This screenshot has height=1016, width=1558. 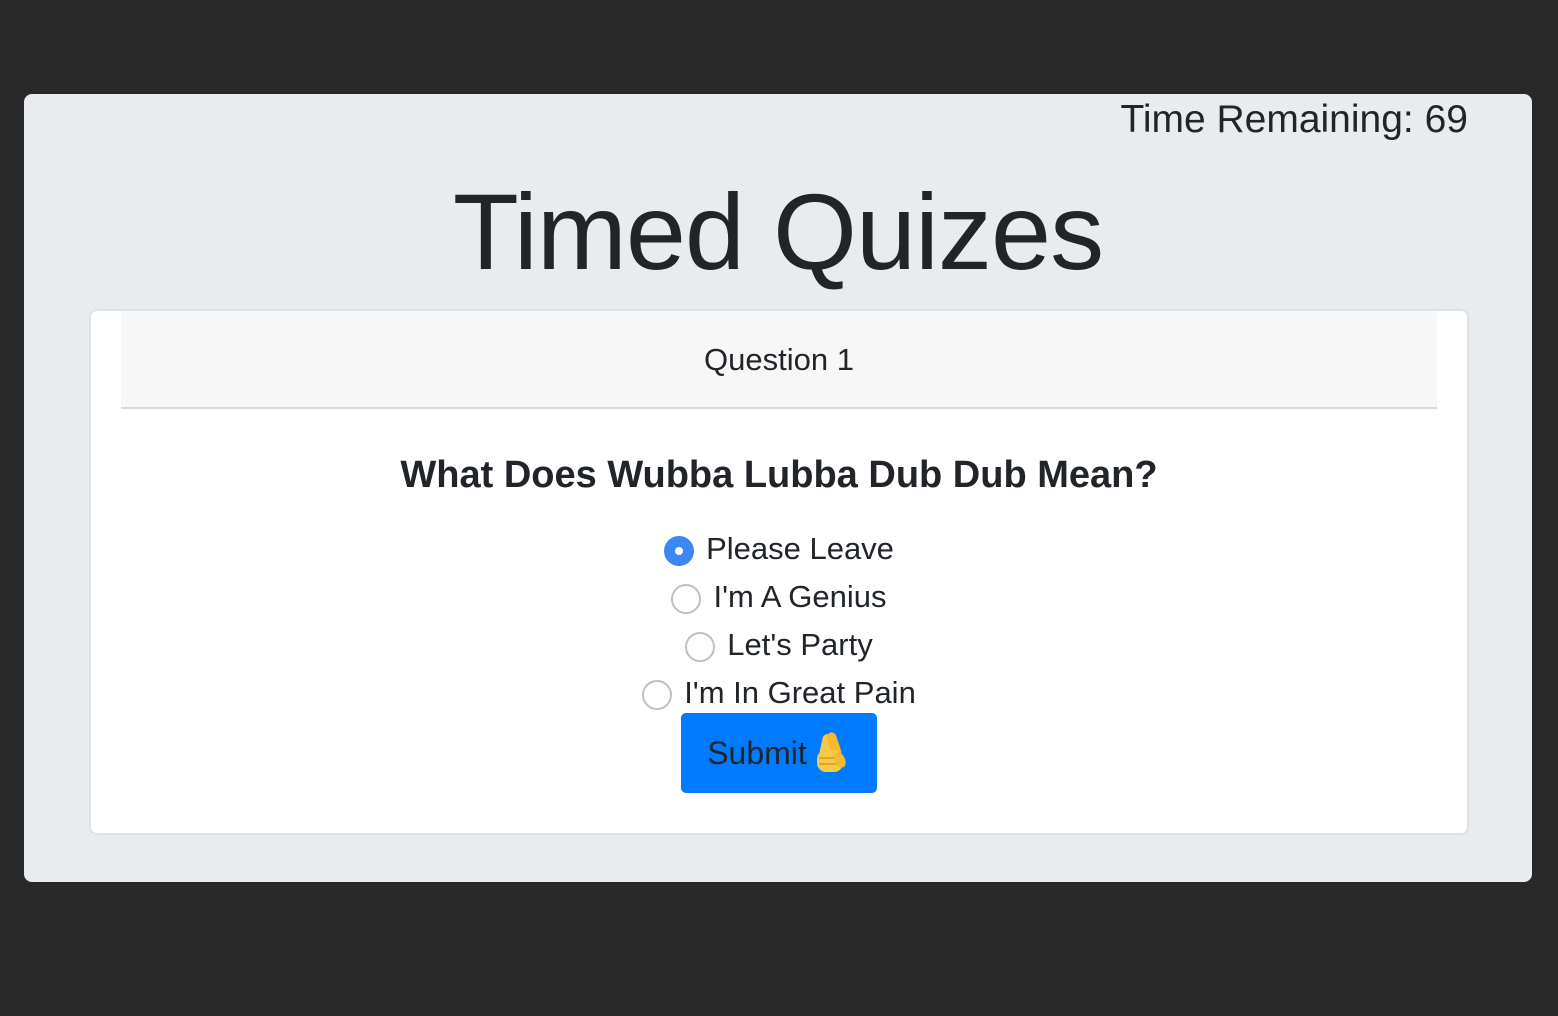 What do you see at coordinates (757, 752) in the screenshot?
I see `submit-label: Submit` at bounding box center [757, 752].